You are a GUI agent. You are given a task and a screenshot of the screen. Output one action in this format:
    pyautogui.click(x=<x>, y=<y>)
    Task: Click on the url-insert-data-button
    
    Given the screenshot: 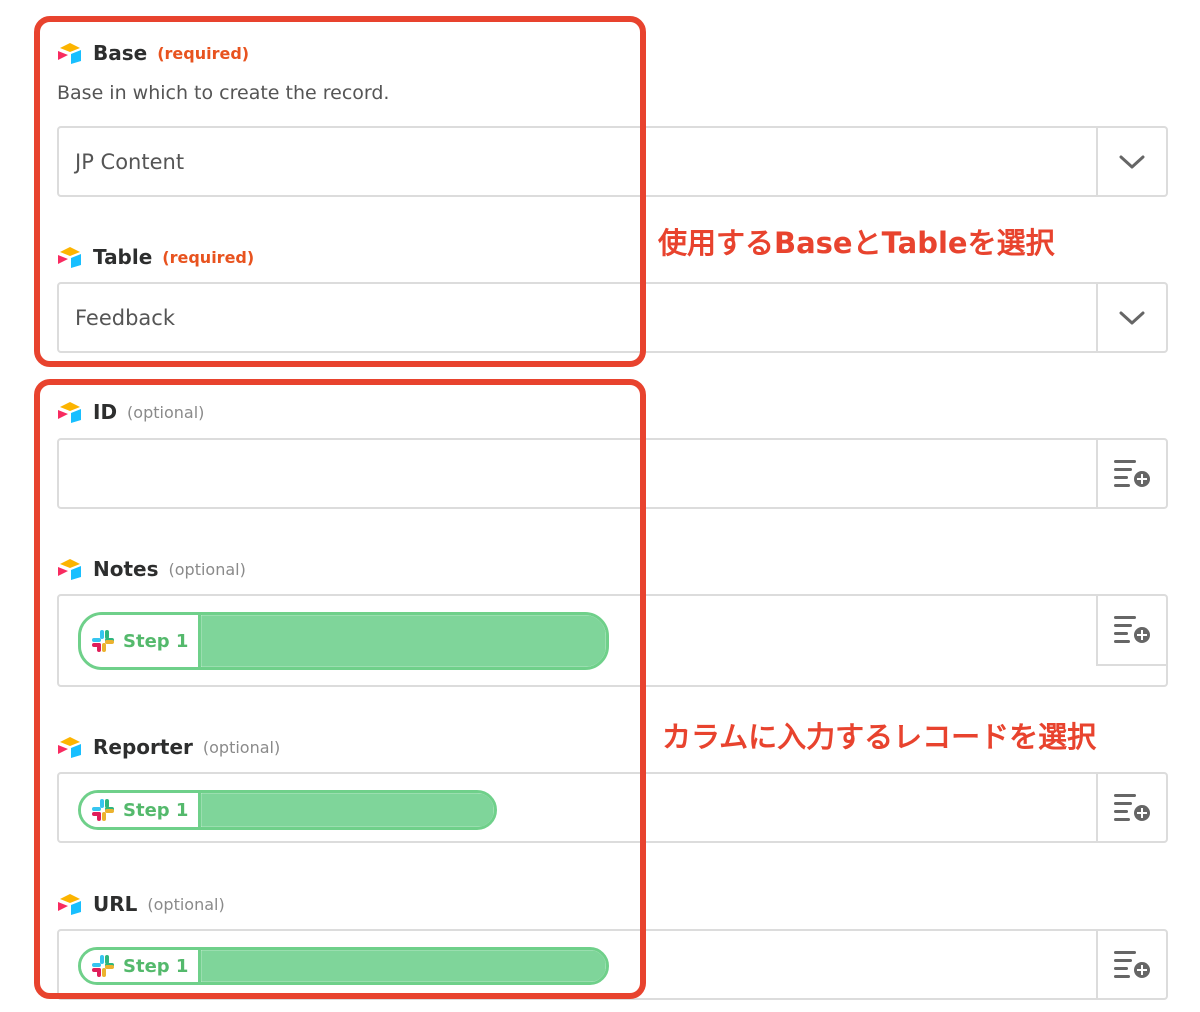 What is the action you would take?
    pyautogui.click(x=1131, y=964)
    